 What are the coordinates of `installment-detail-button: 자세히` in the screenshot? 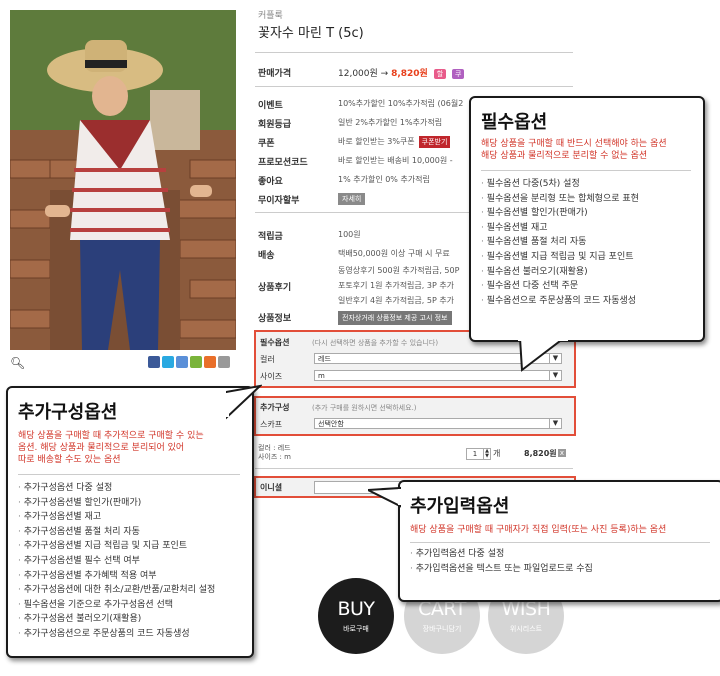 It's located at (352, 199).